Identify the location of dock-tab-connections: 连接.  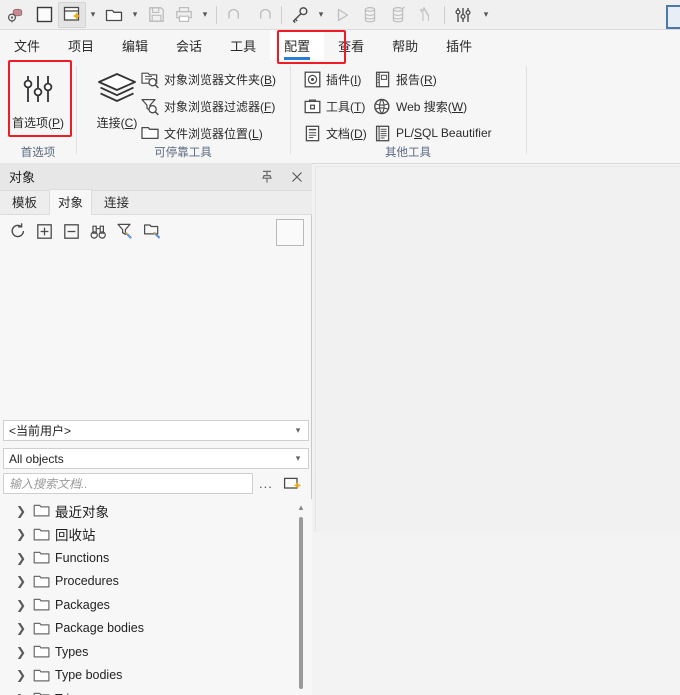
(116, 202).